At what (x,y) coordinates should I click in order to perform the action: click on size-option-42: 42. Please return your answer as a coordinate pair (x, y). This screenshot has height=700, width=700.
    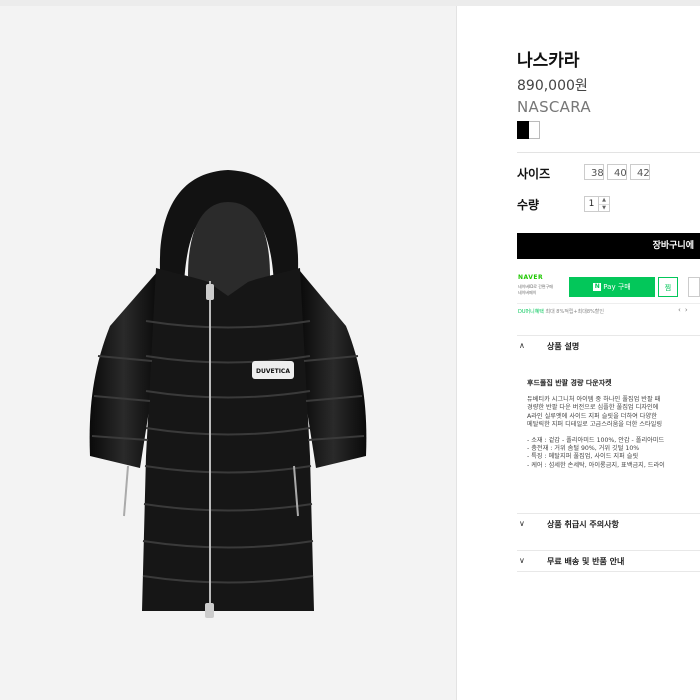
    Looking at the image, I should click on (640, 172).